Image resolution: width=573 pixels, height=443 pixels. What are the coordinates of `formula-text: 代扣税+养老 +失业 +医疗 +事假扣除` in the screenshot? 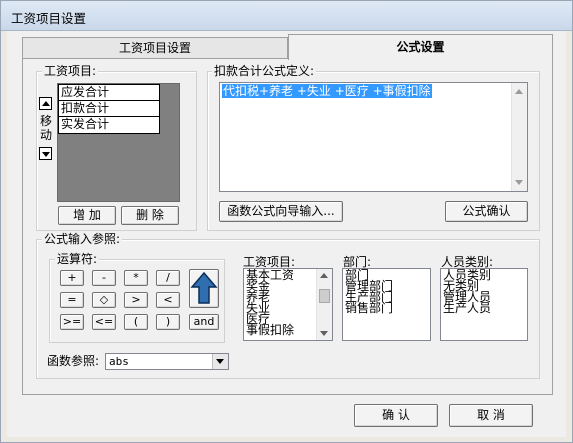 It's located at (327, 91).